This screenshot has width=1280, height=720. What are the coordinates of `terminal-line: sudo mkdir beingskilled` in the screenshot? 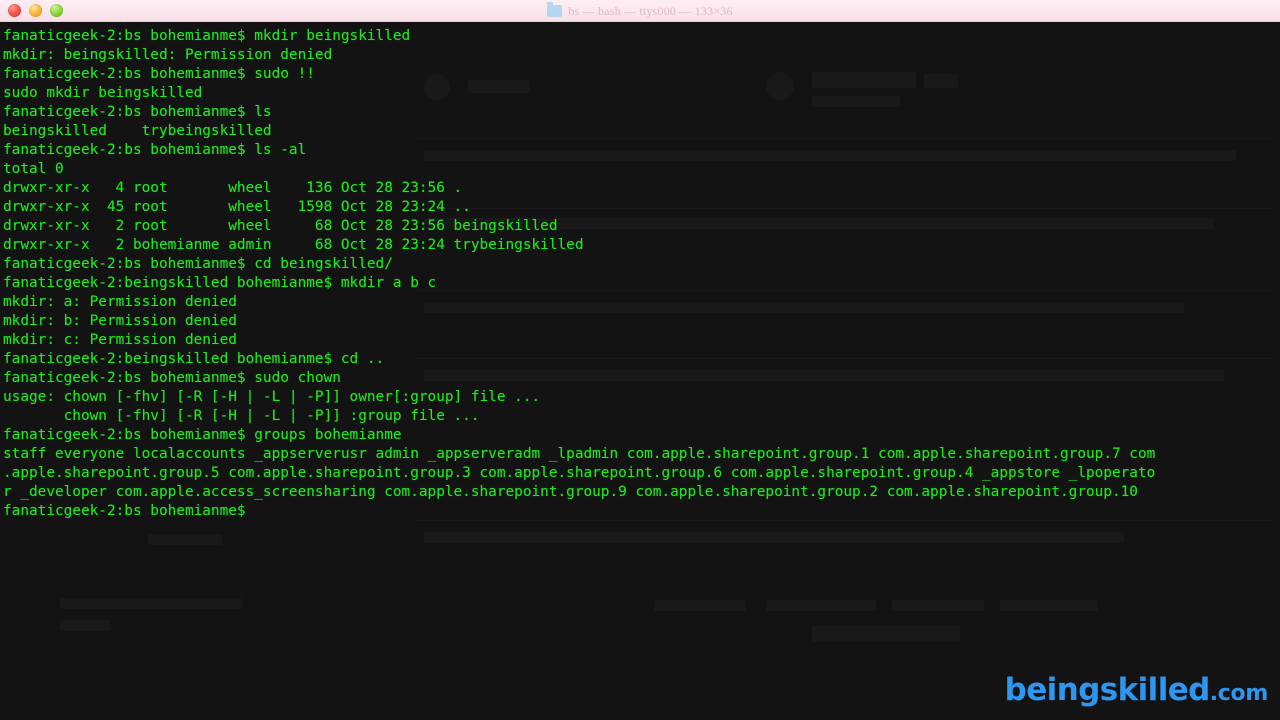 It's located at (103, 93).